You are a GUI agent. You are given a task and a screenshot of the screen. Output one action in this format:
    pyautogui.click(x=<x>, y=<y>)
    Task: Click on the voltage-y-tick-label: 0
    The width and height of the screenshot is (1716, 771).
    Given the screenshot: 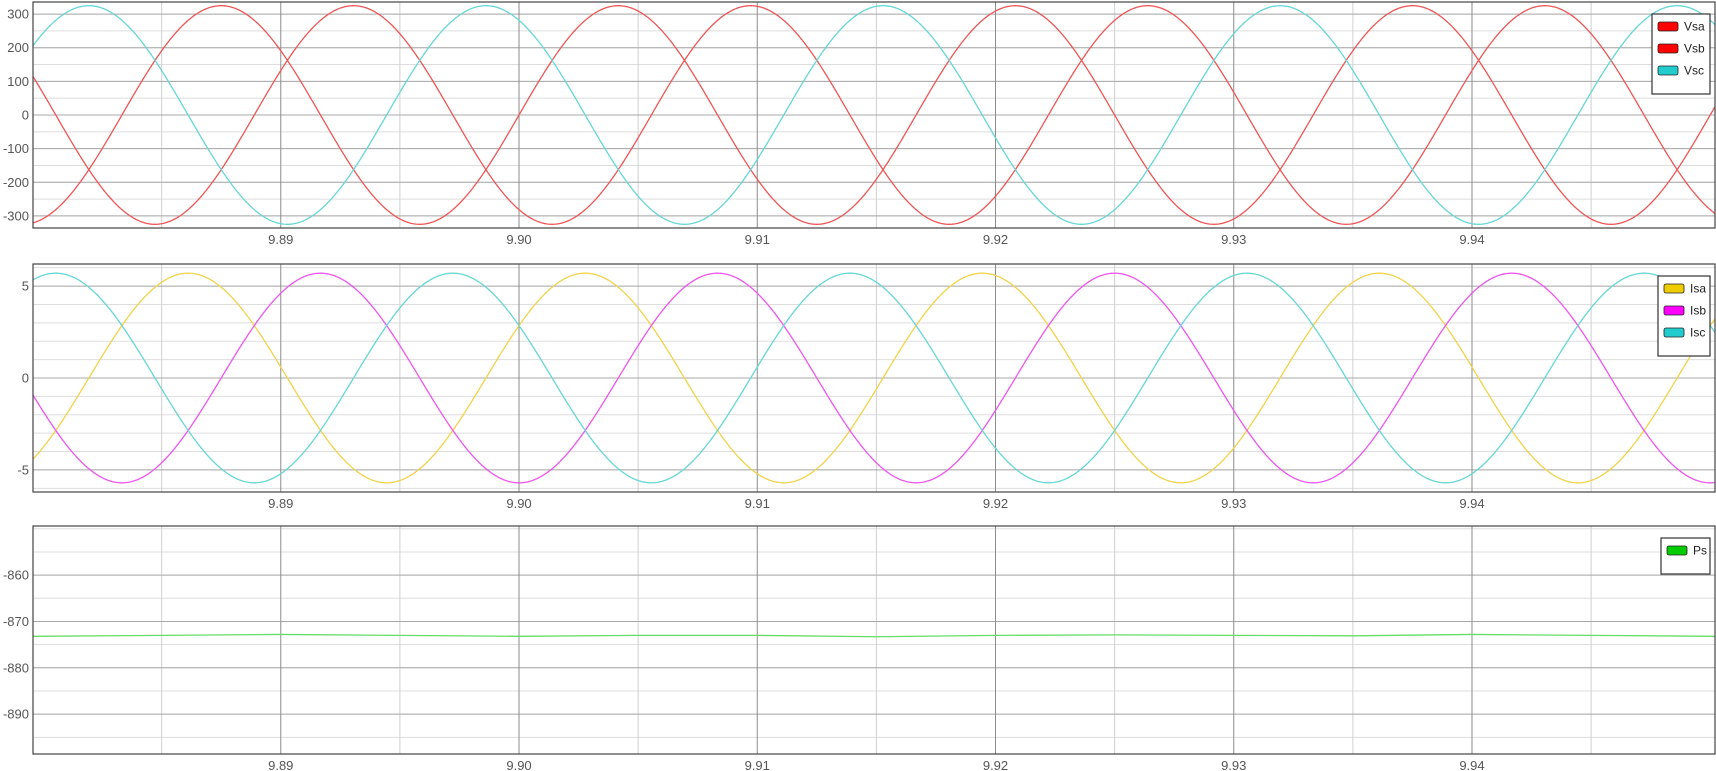 What is the action you would take?
    pyautogui.click(x=25, y=115)
    